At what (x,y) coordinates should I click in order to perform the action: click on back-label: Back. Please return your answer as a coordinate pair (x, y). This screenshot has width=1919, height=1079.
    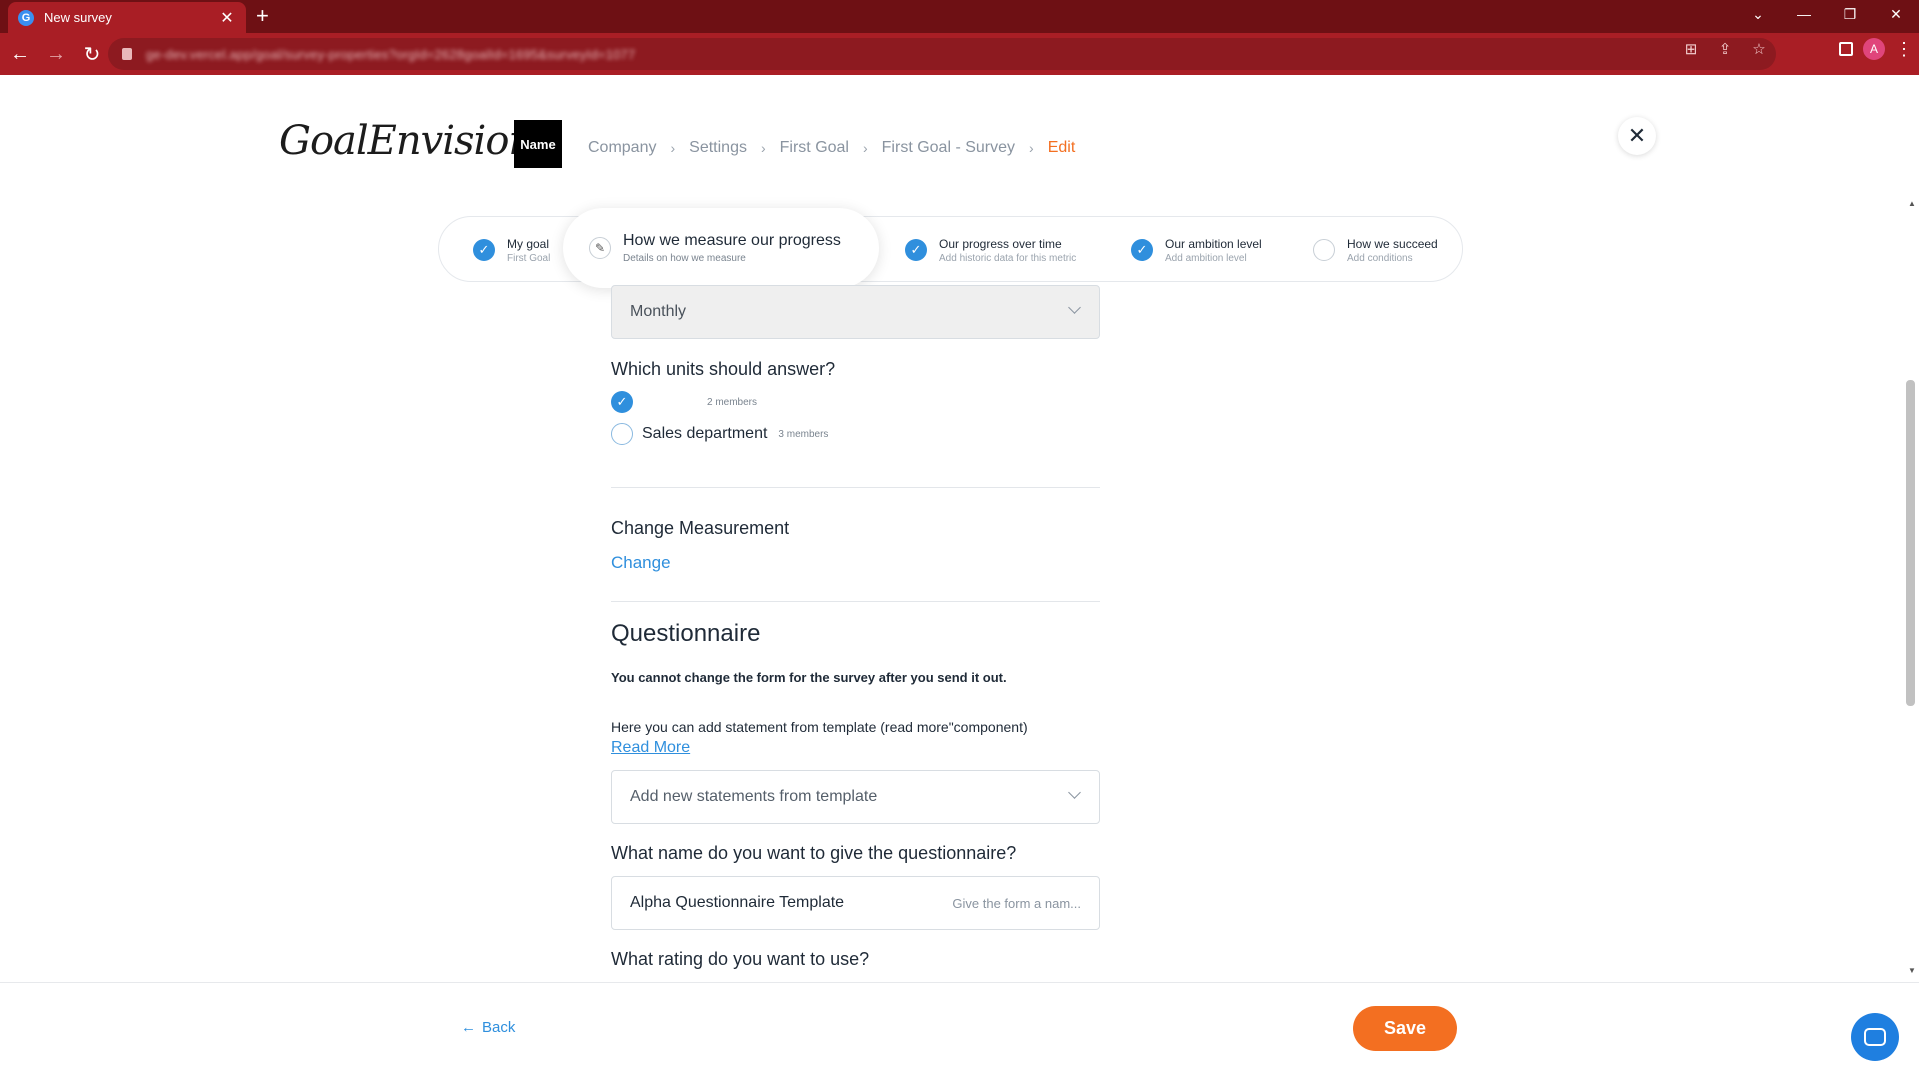
    Looking at the image, I should click on (499, 1027).